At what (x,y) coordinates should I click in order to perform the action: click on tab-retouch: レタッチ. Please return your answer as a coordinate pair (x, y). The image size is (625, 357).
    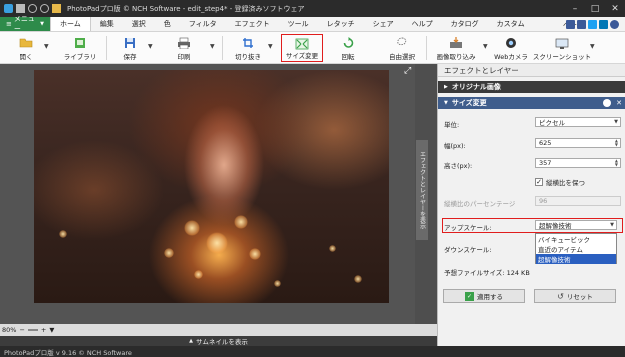
    Looking at the image, I should click on (341, 24).